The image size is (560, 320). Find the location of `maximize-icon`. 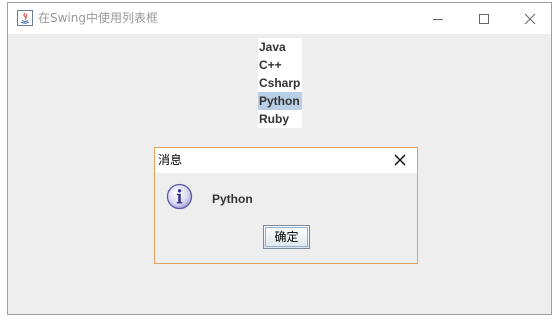

maximize-icon is located at coordinates (484, 18).